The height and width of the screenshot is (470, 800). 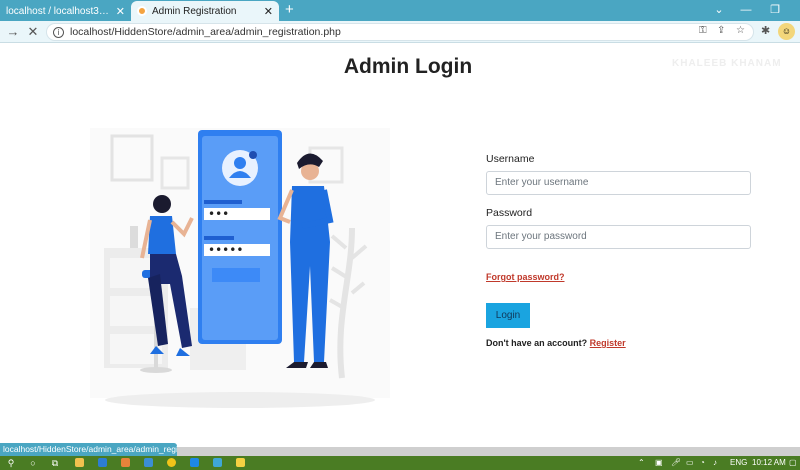 What do you see at coordinates (240, 237) in the screenshot?
I see `phone-screen` at bounding box center [240, 237].